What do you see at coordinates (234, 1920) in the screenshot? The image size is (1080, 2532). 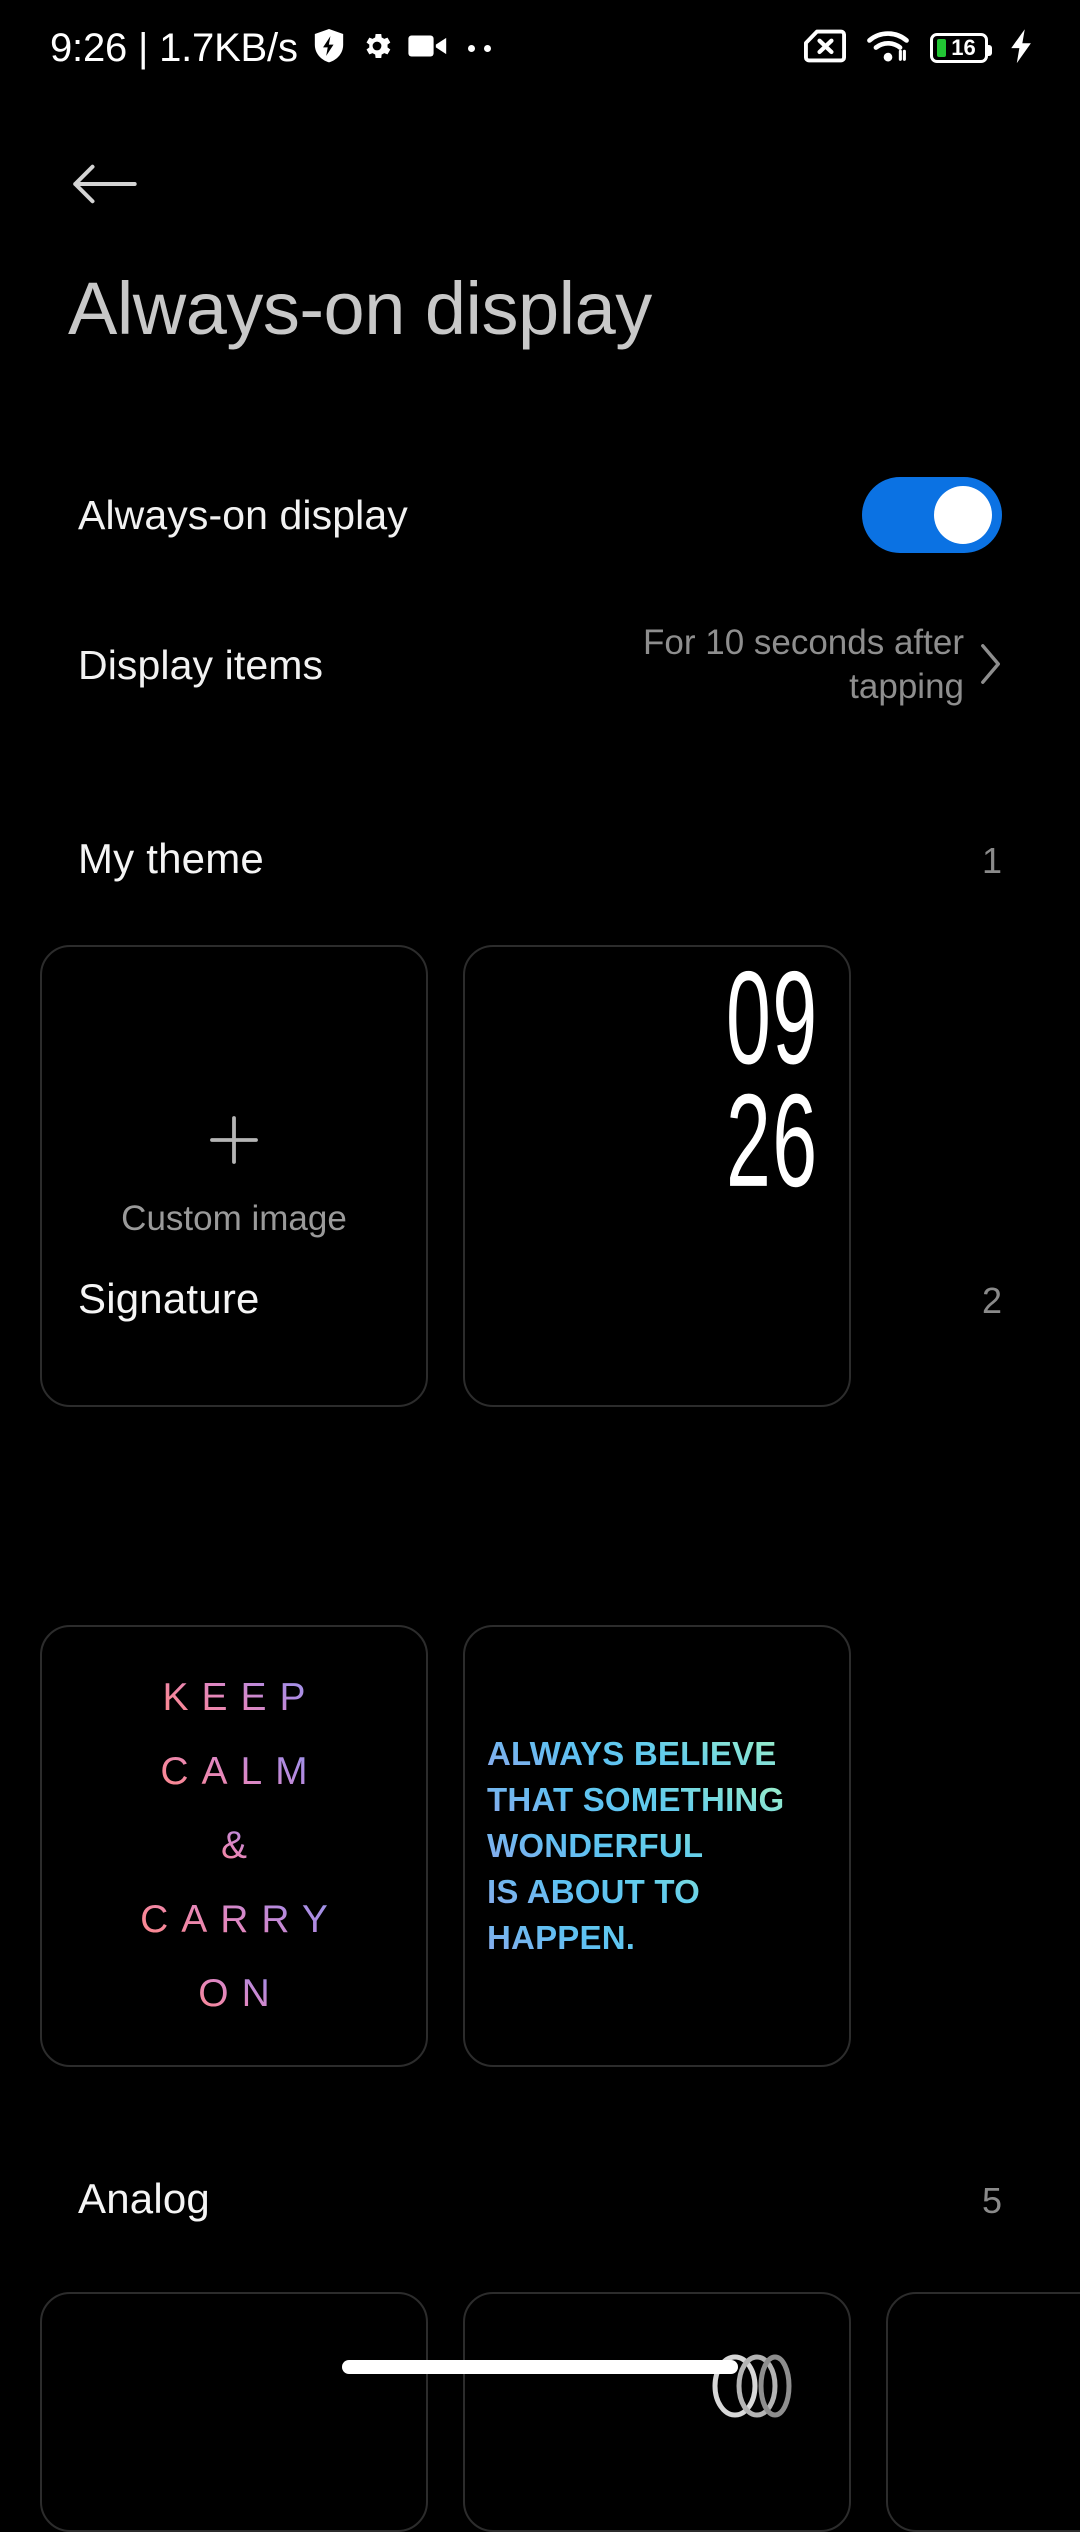 I see `keep-calm-line: CARRY` at bounding box center [234, 1920].